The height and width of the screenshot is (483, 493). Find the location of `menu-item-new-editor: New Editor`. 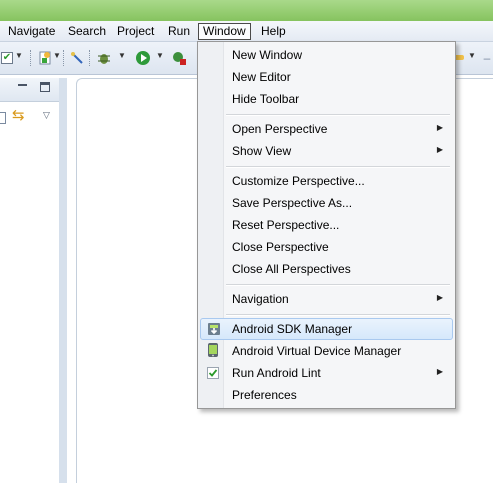

menu-item-new-editor: New Editor is located at coordinates (326, 77).